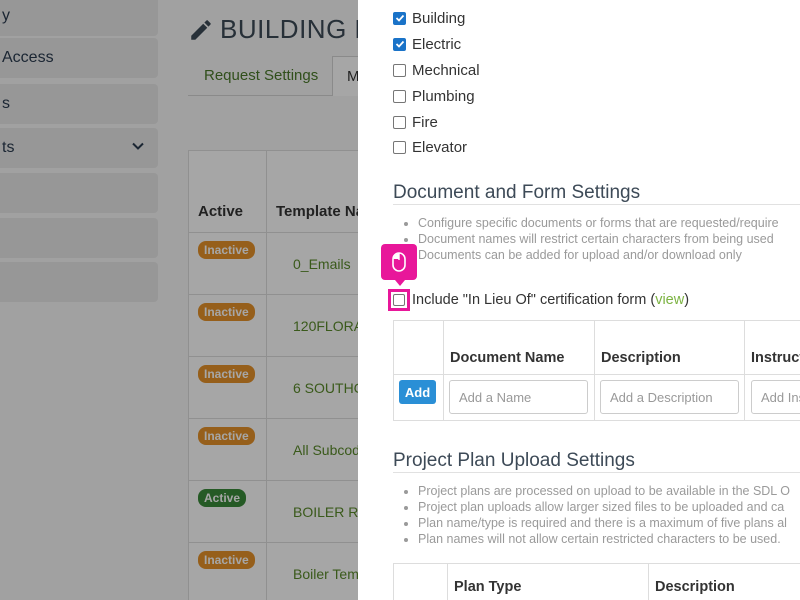 The image size is (800, 600). What do you see at coordinates (446, 70) in the screenshot?
I see `checkbox-label: Mechnical` at bounding box center [446, 70].